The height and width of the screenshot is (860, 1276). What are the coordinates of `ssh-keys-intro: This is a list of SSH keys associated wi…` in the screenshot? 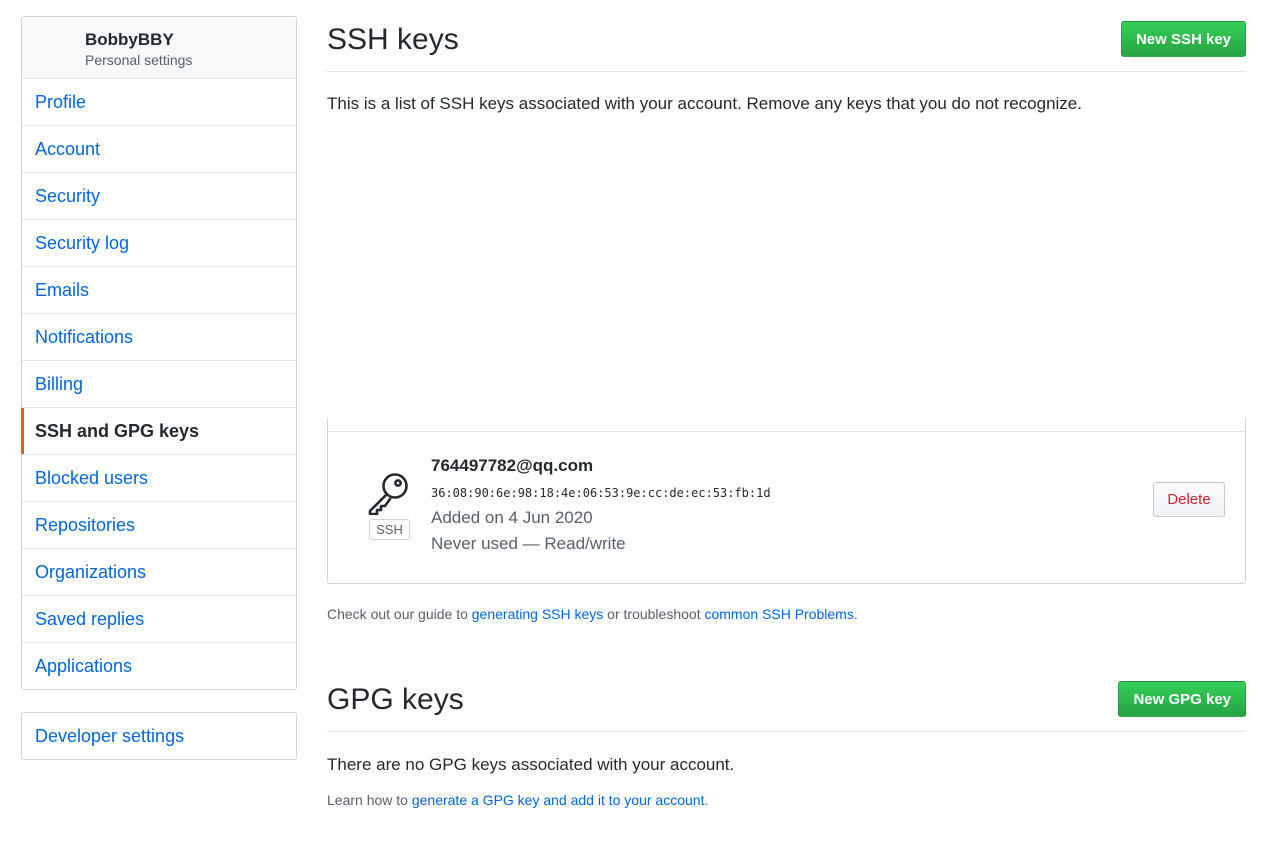 It's located at (704, 103).